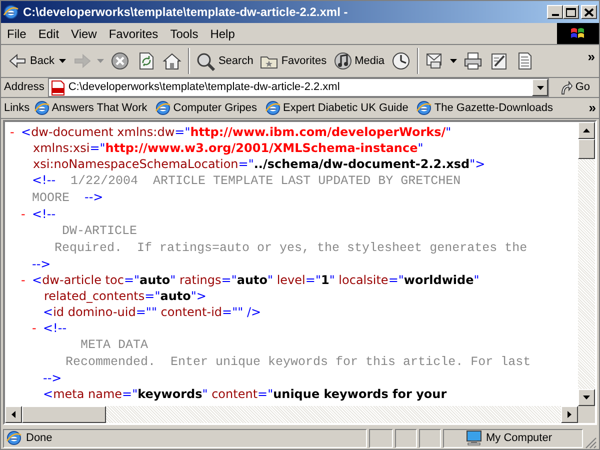 The height and width of the screenshot is (450, 600). Describe the element at coordinates (120, 61) in the screenshot. I see `stop-icon` at that location.